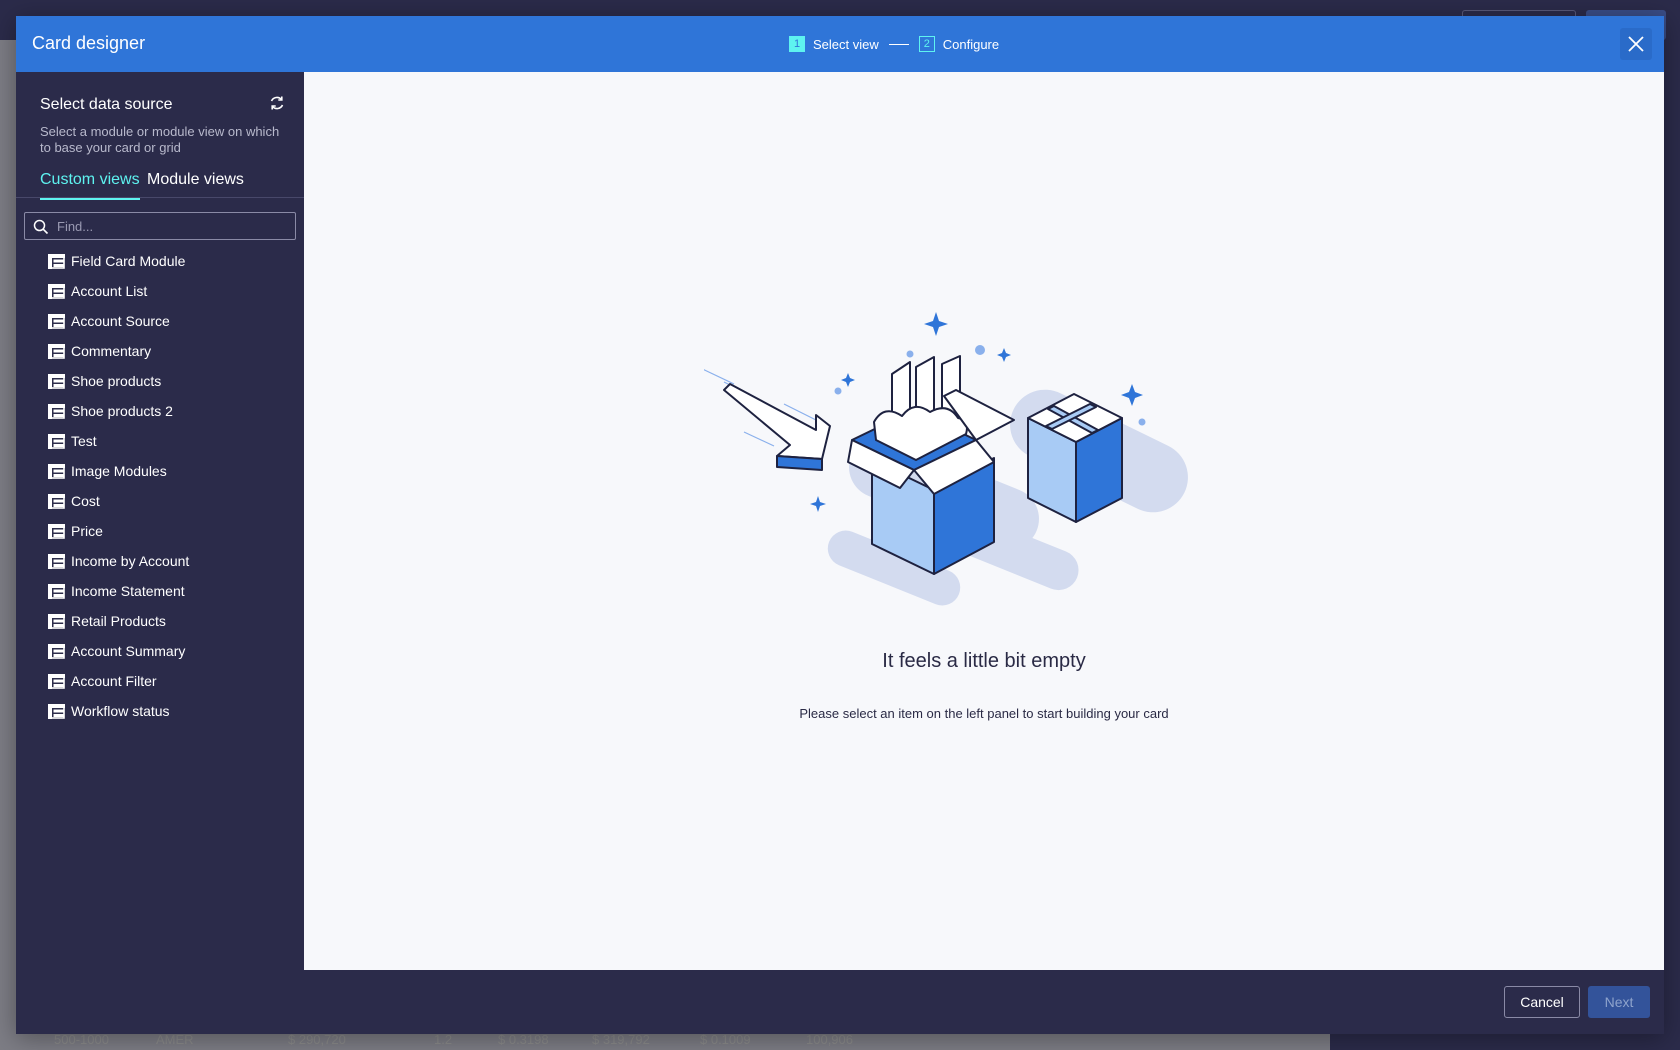 The image size is (1680, 1050). I want to click on list-item-label: Account Summary, so click(128, 651).